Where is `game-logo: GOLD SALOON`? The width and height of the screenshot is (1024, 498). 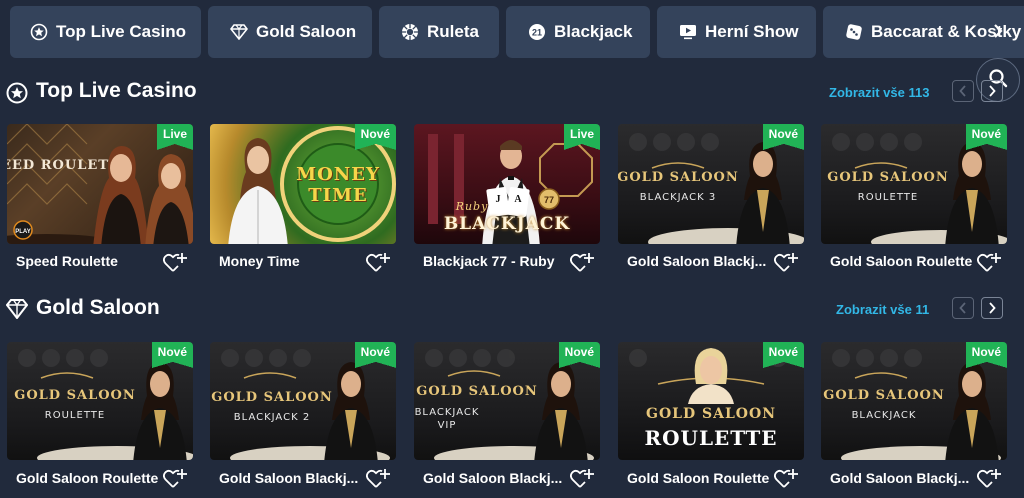 game-logo: GOLD SALOON is located at coordinates (710, 414).